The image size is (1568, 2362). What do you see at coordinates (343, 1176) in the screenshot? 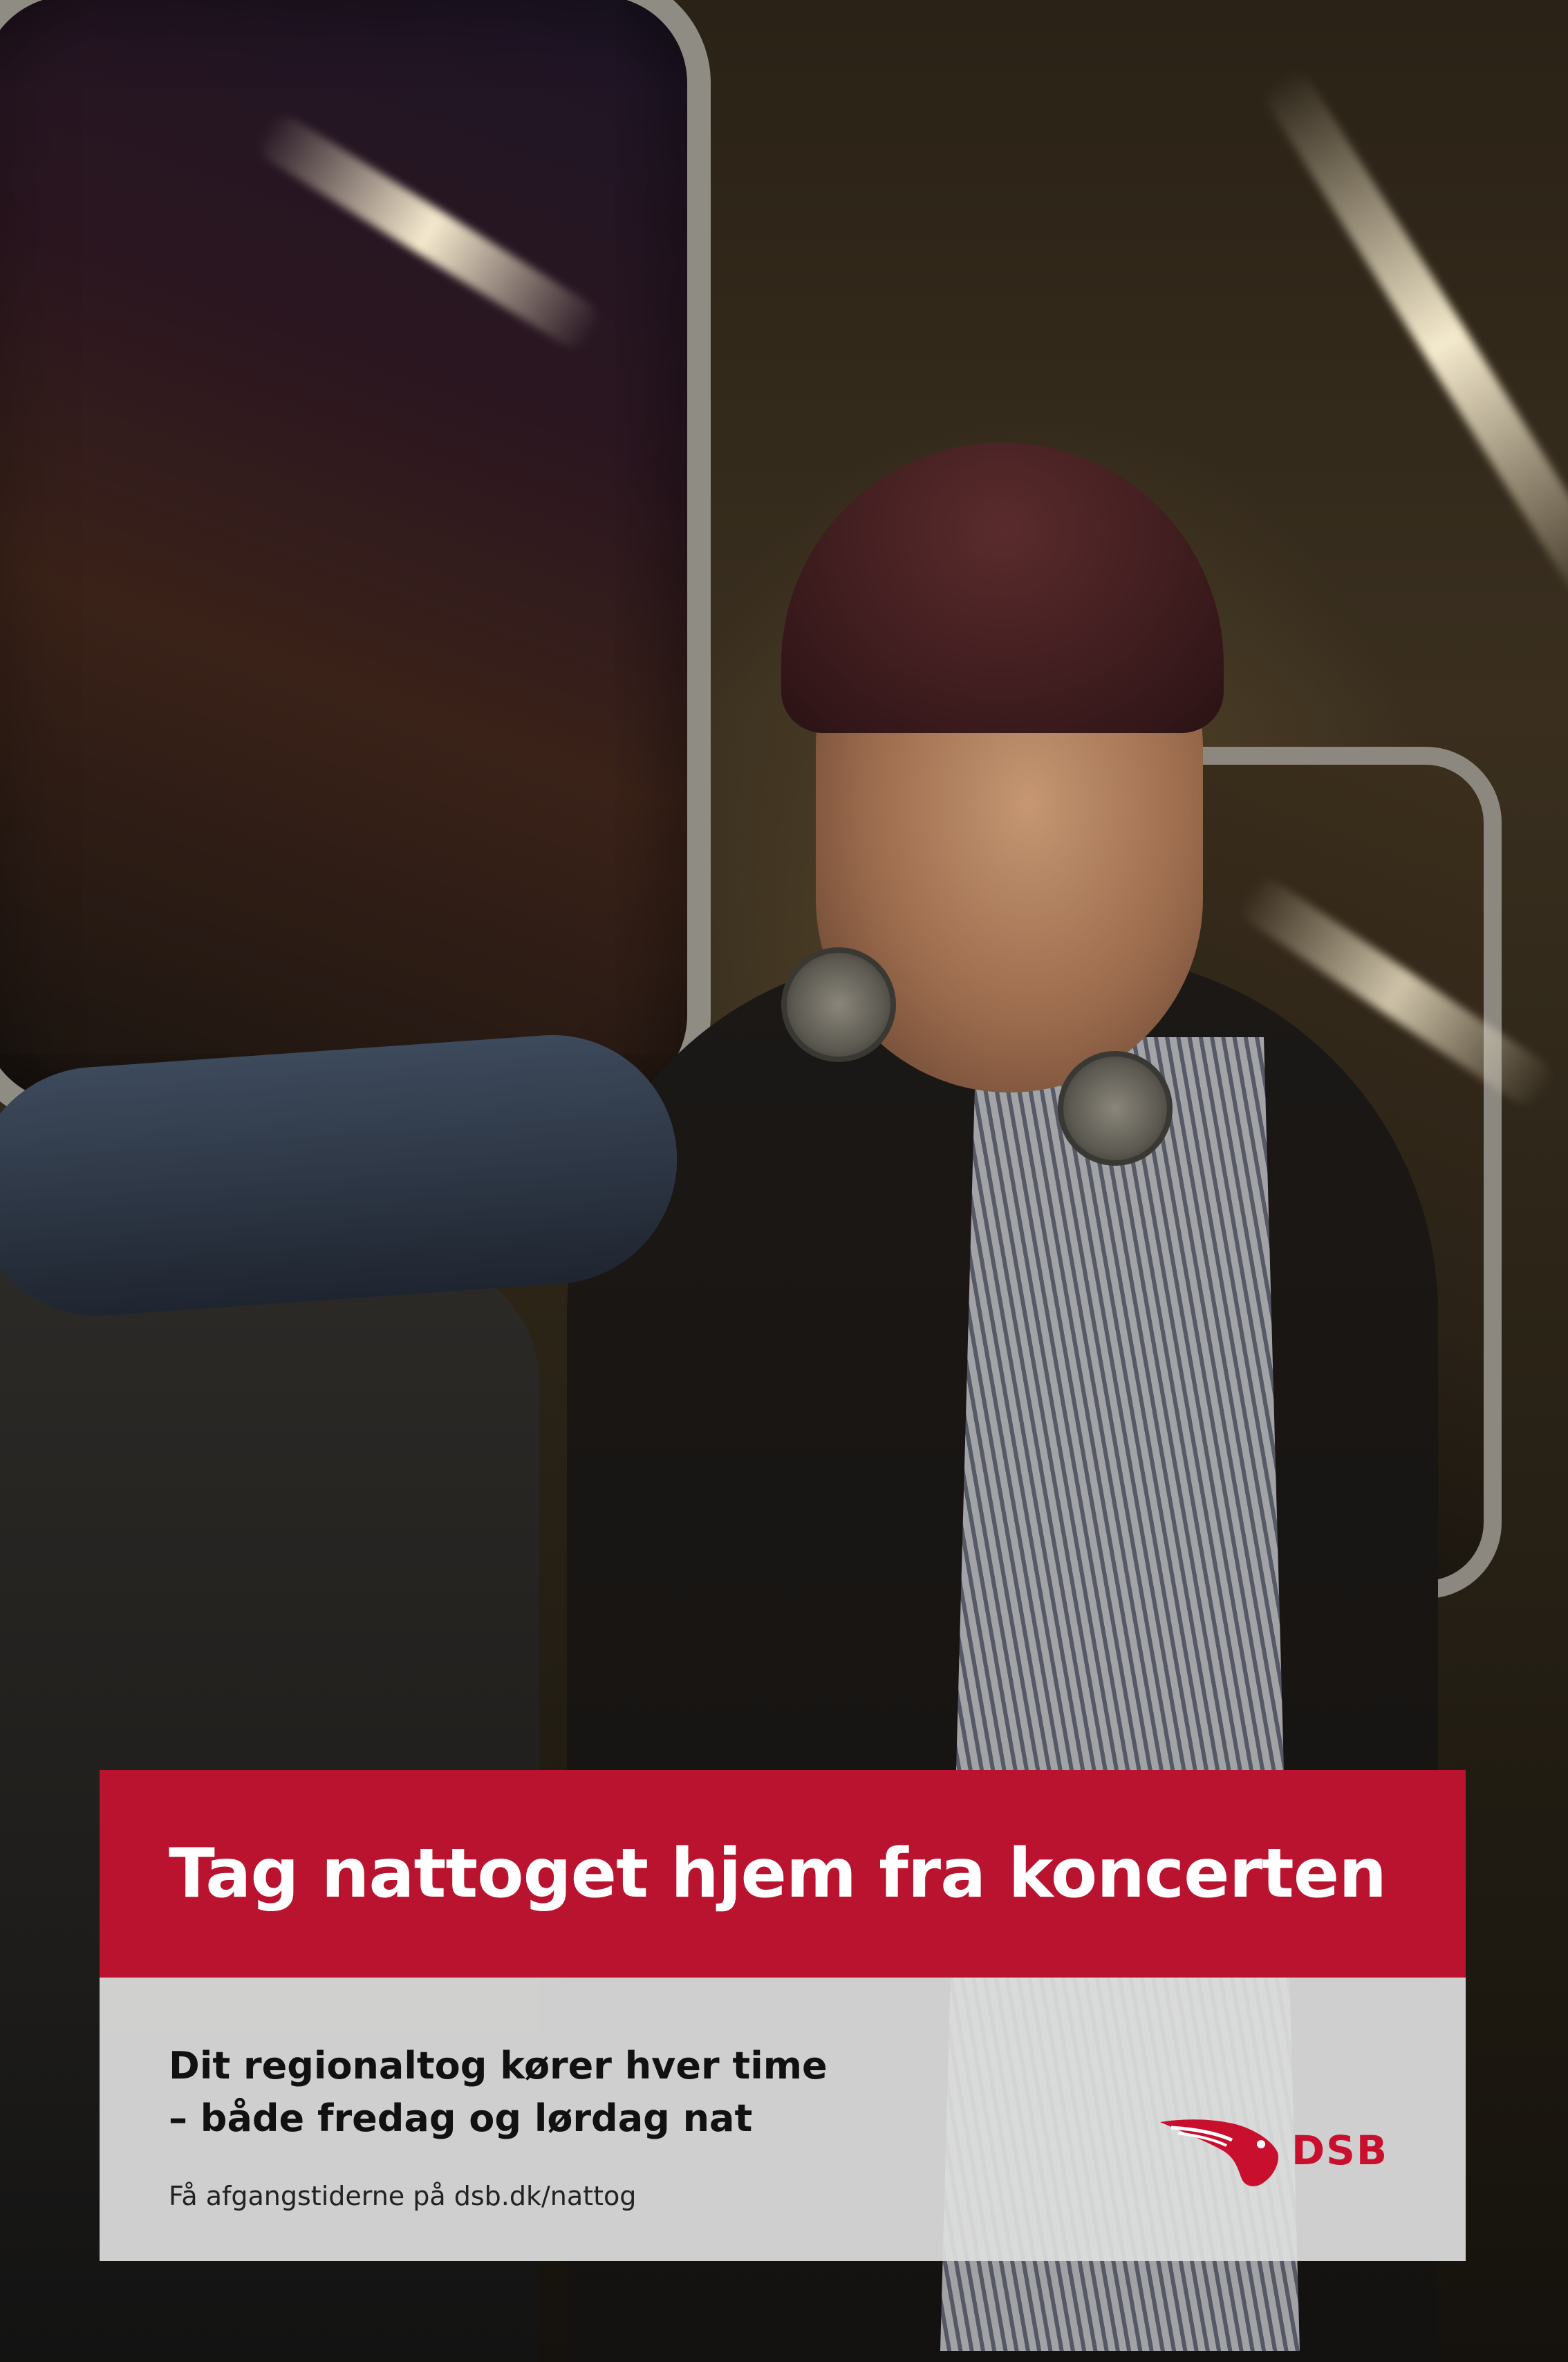
I see `person-arm` at bounding box center [343, 1176].